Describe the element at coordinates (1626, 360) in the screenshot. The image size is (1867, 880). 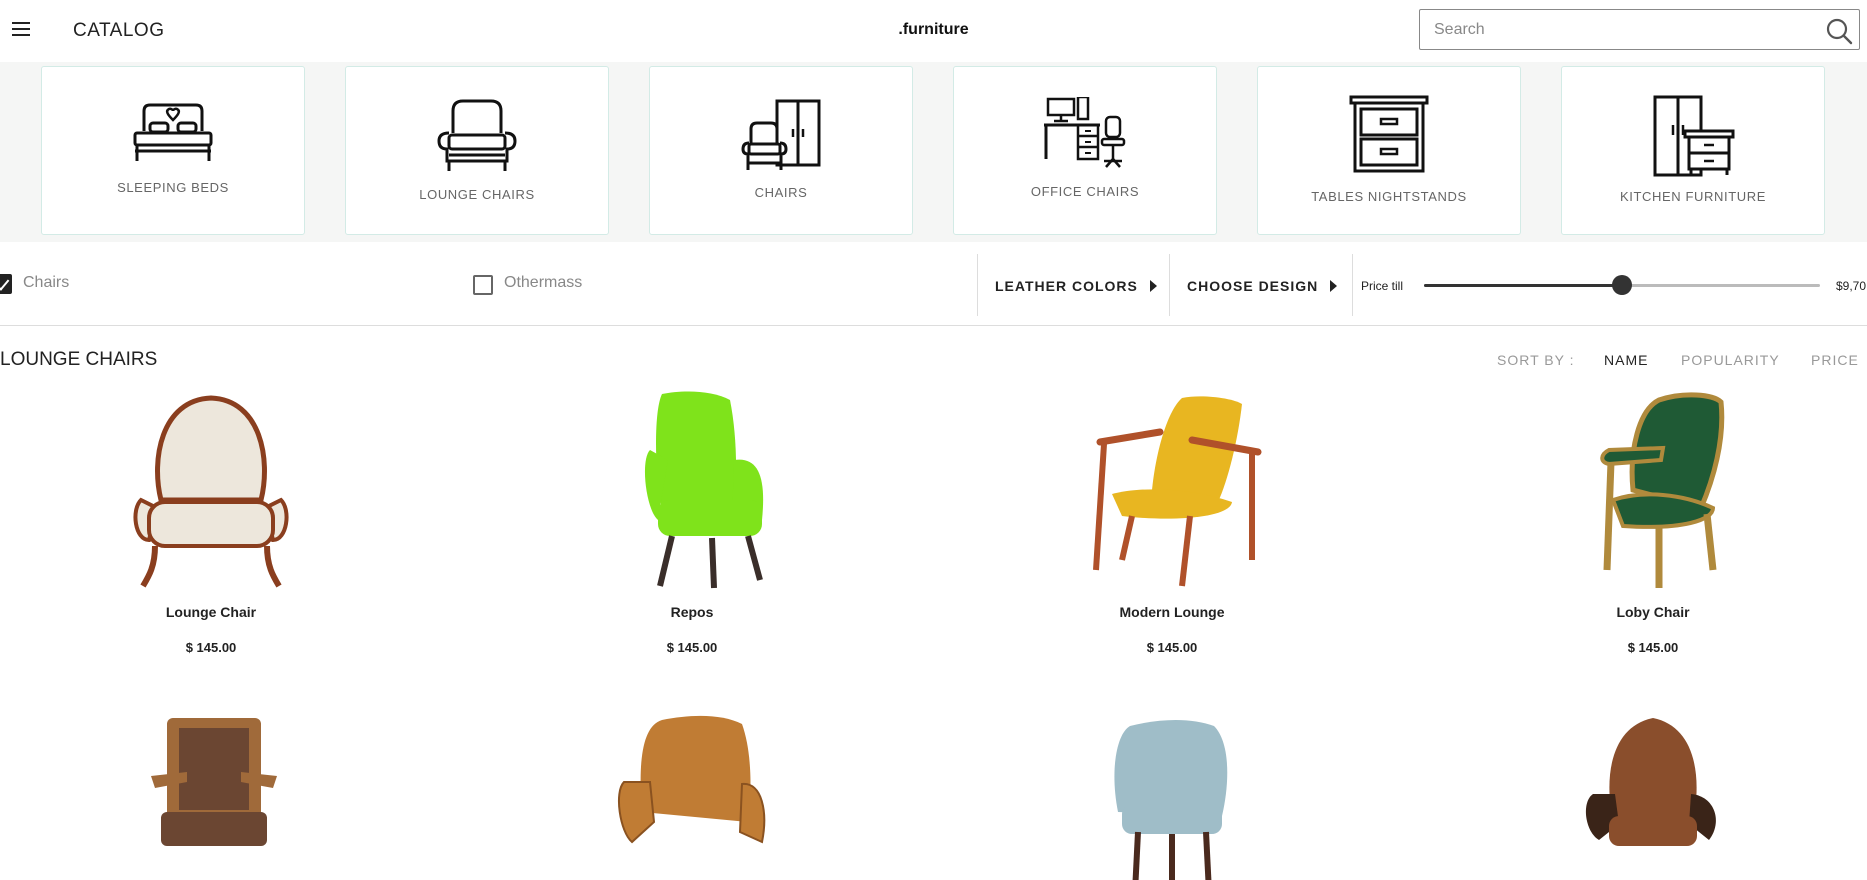
I see `sort-option-name: NAME` at that location.